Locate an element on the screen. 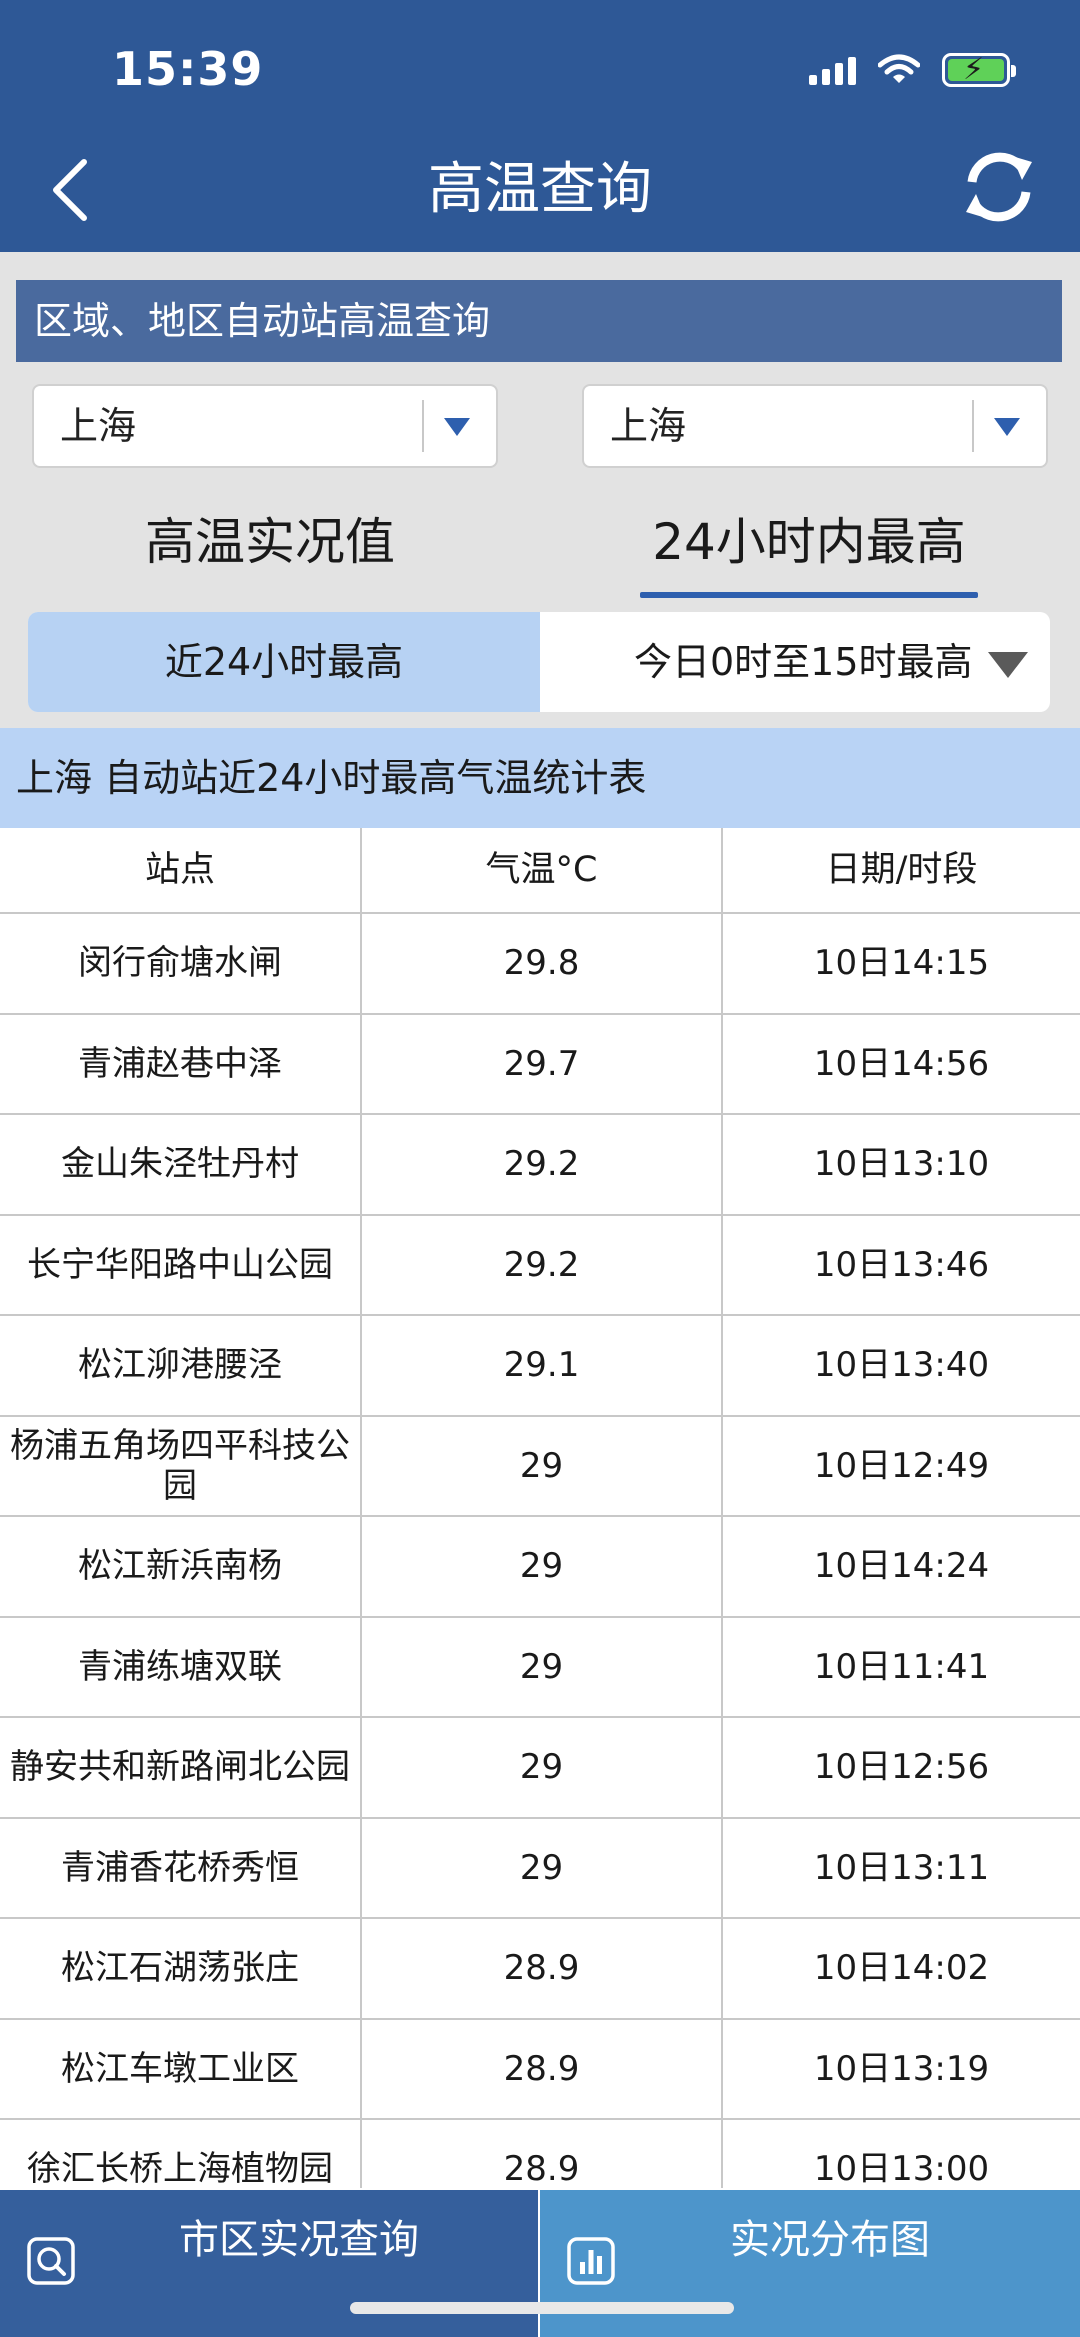  observation-time: 10日14:56 is located at coordinates (901, 1063).